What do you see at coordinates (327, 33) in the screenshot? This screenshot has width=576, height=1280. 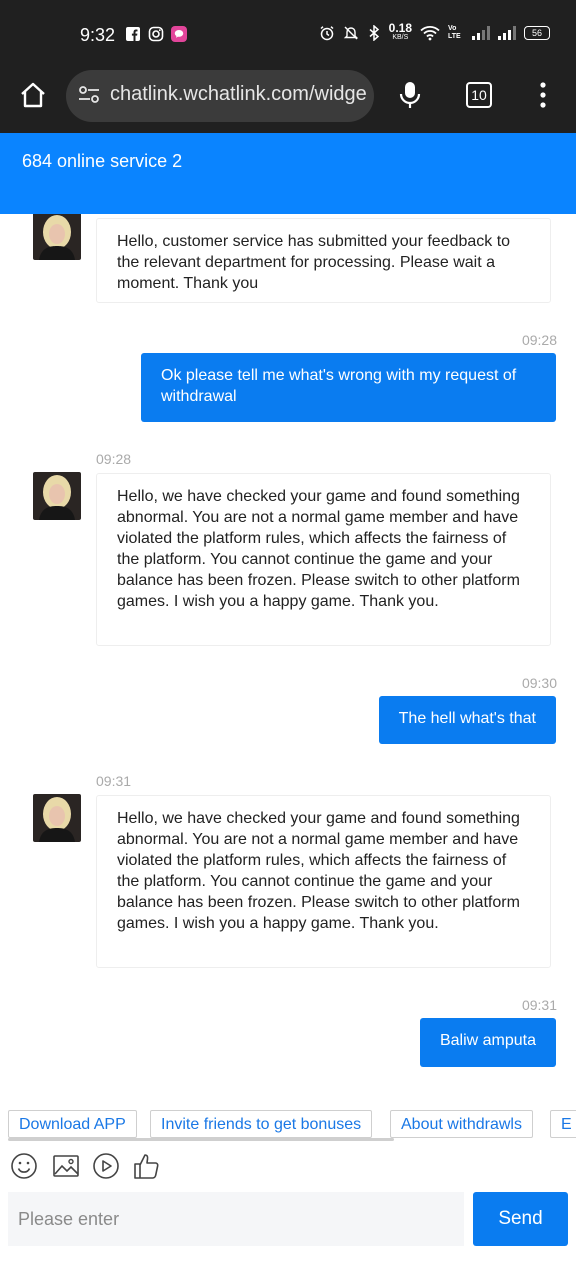 I see `alarm-icon` at bounding box center [327, 33].